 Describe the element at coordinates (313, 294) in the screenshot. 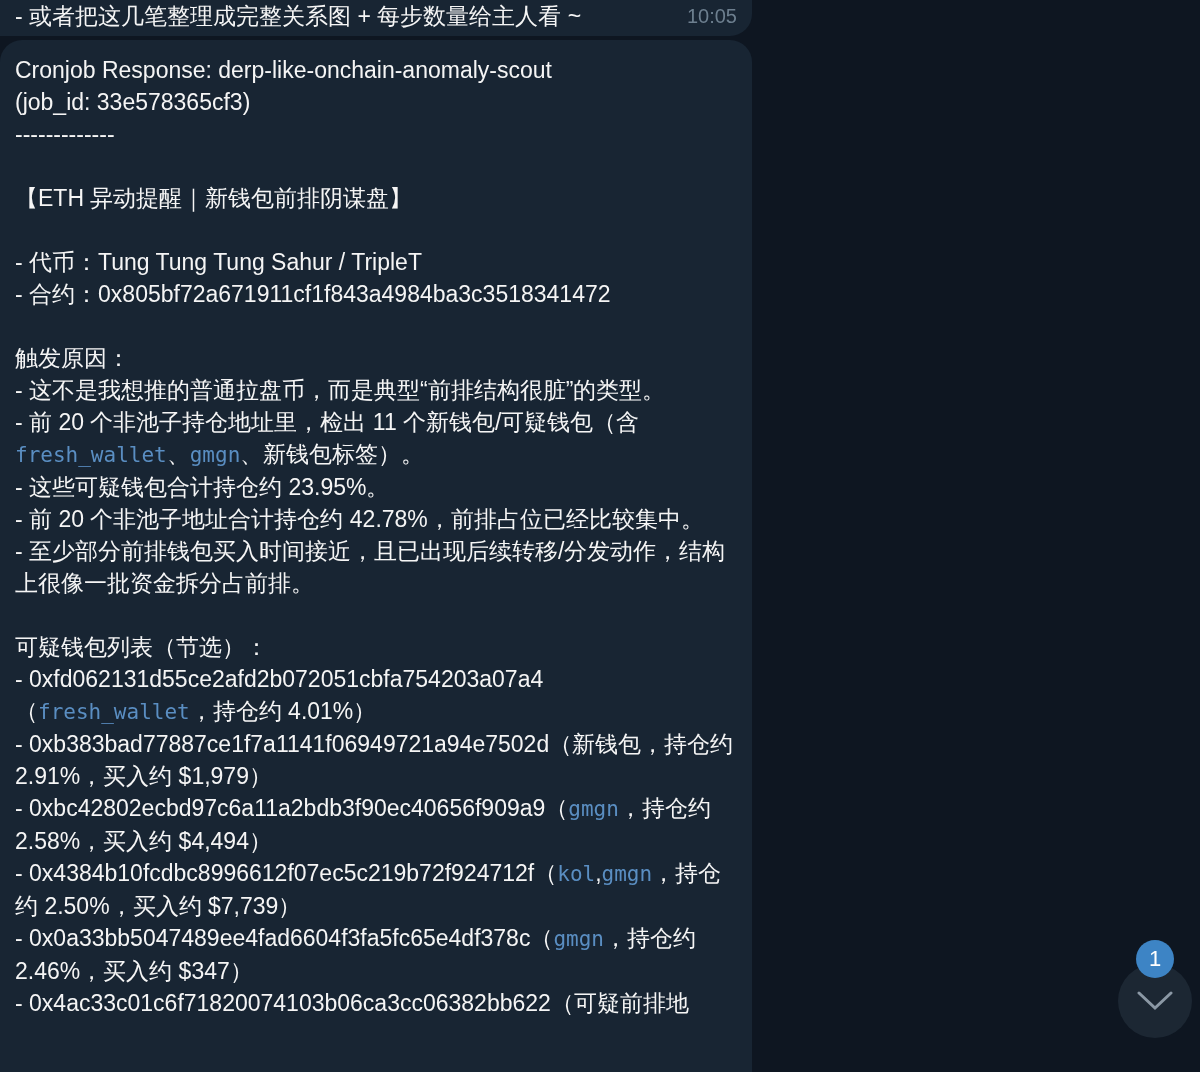

I see `message-text: - 合约：0x805bf72a671911cf1f843a4984ba3c3518341472` at that location.